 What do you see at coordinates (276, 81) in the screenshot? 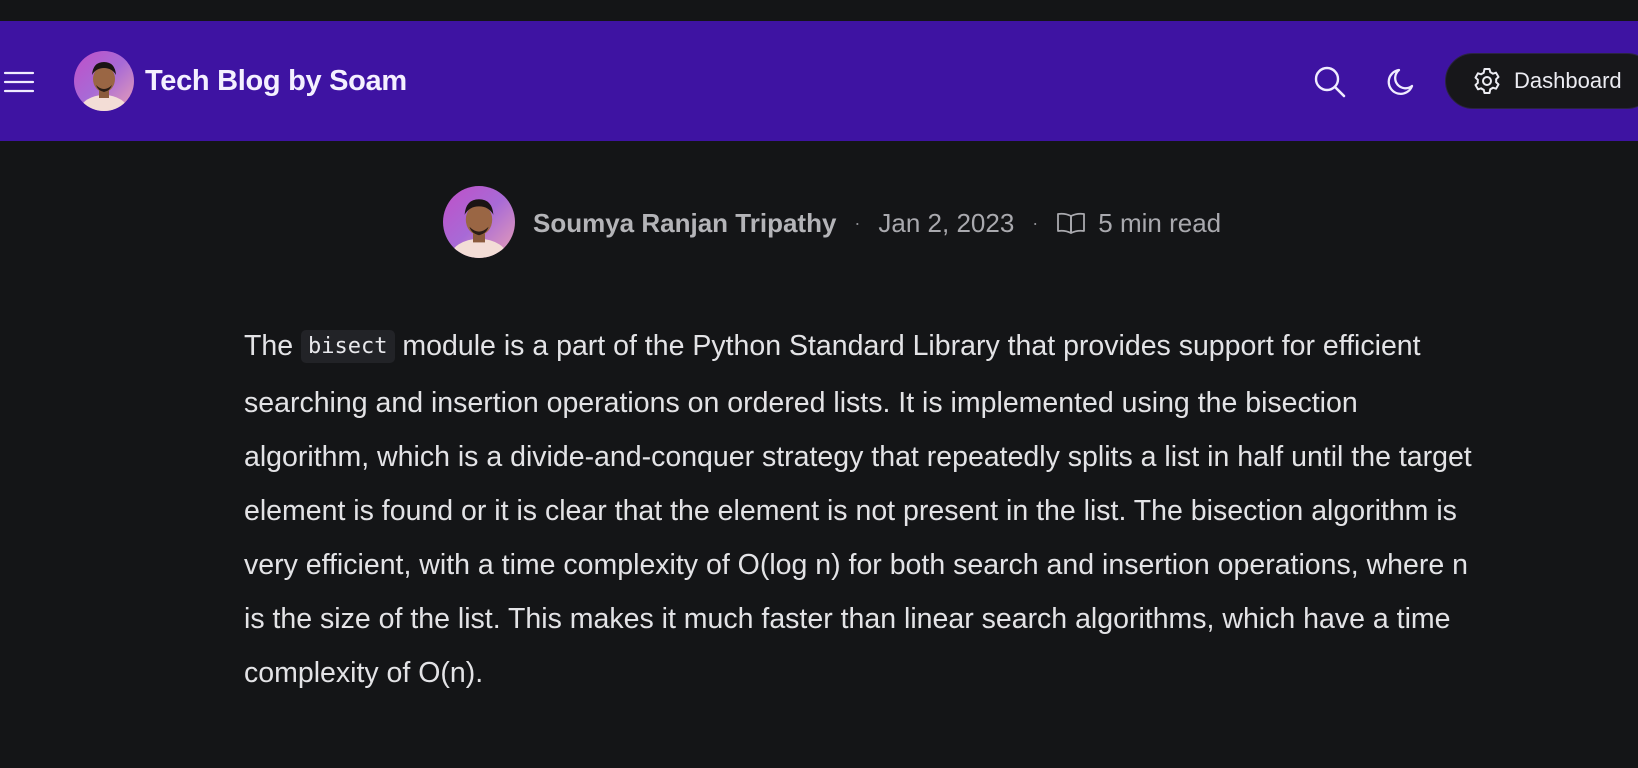
I see `blog-title-link: Tech Blog by Soam` at bounding box center [276, 81].